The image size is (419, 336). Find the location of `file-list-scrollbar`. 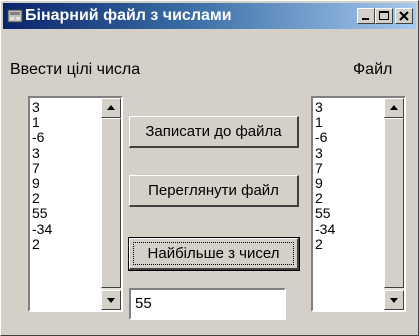

file-list-scrollbar is located at coordinates (394, 204).